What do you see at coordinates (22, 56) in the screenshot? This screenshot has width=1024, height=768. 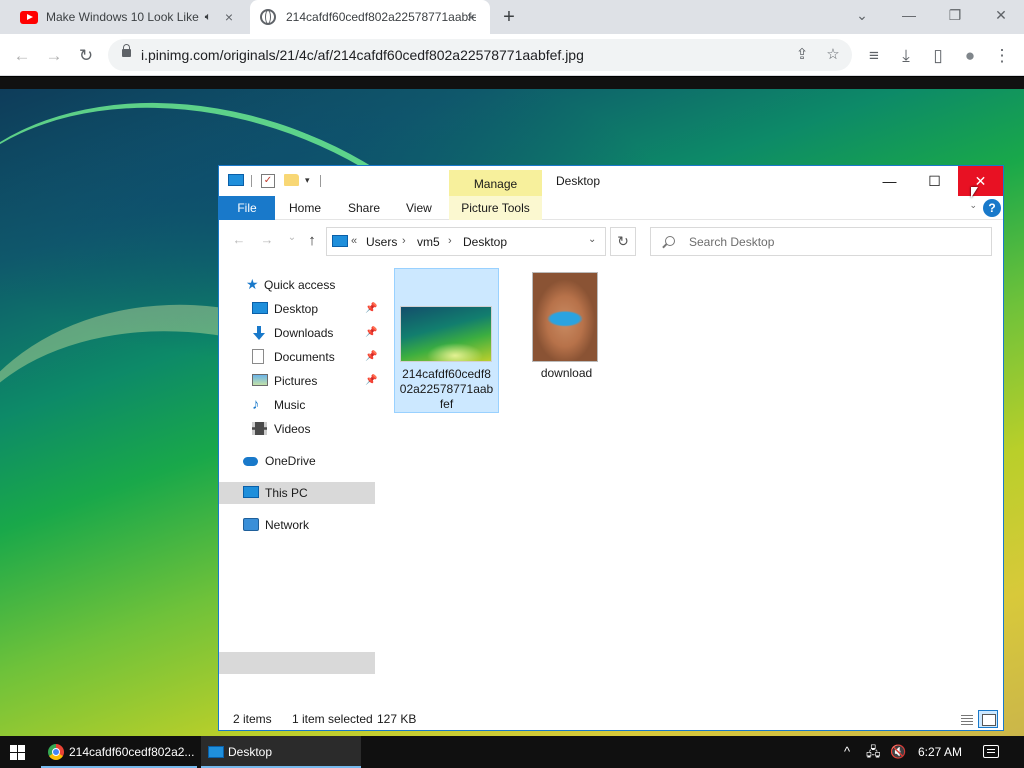 I see `back-button: ←` at bounding box center [22, 56].